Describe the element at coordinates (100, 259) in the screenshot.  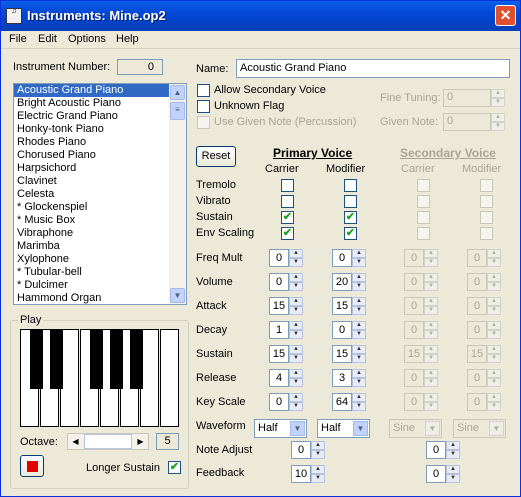
I see `list-item: Xylophone` at that location.